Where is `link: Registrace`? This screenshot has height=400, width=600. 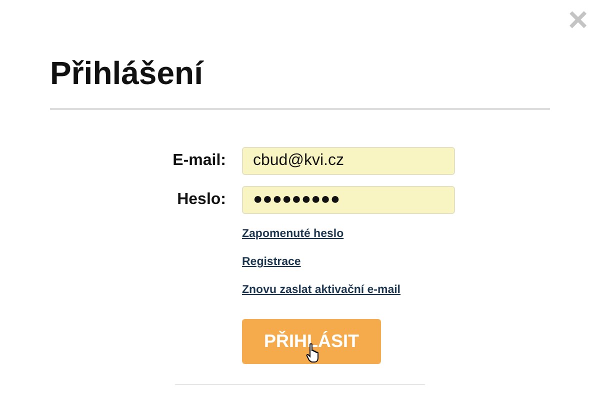
link: Registrace is located at coordinates (271, 262).